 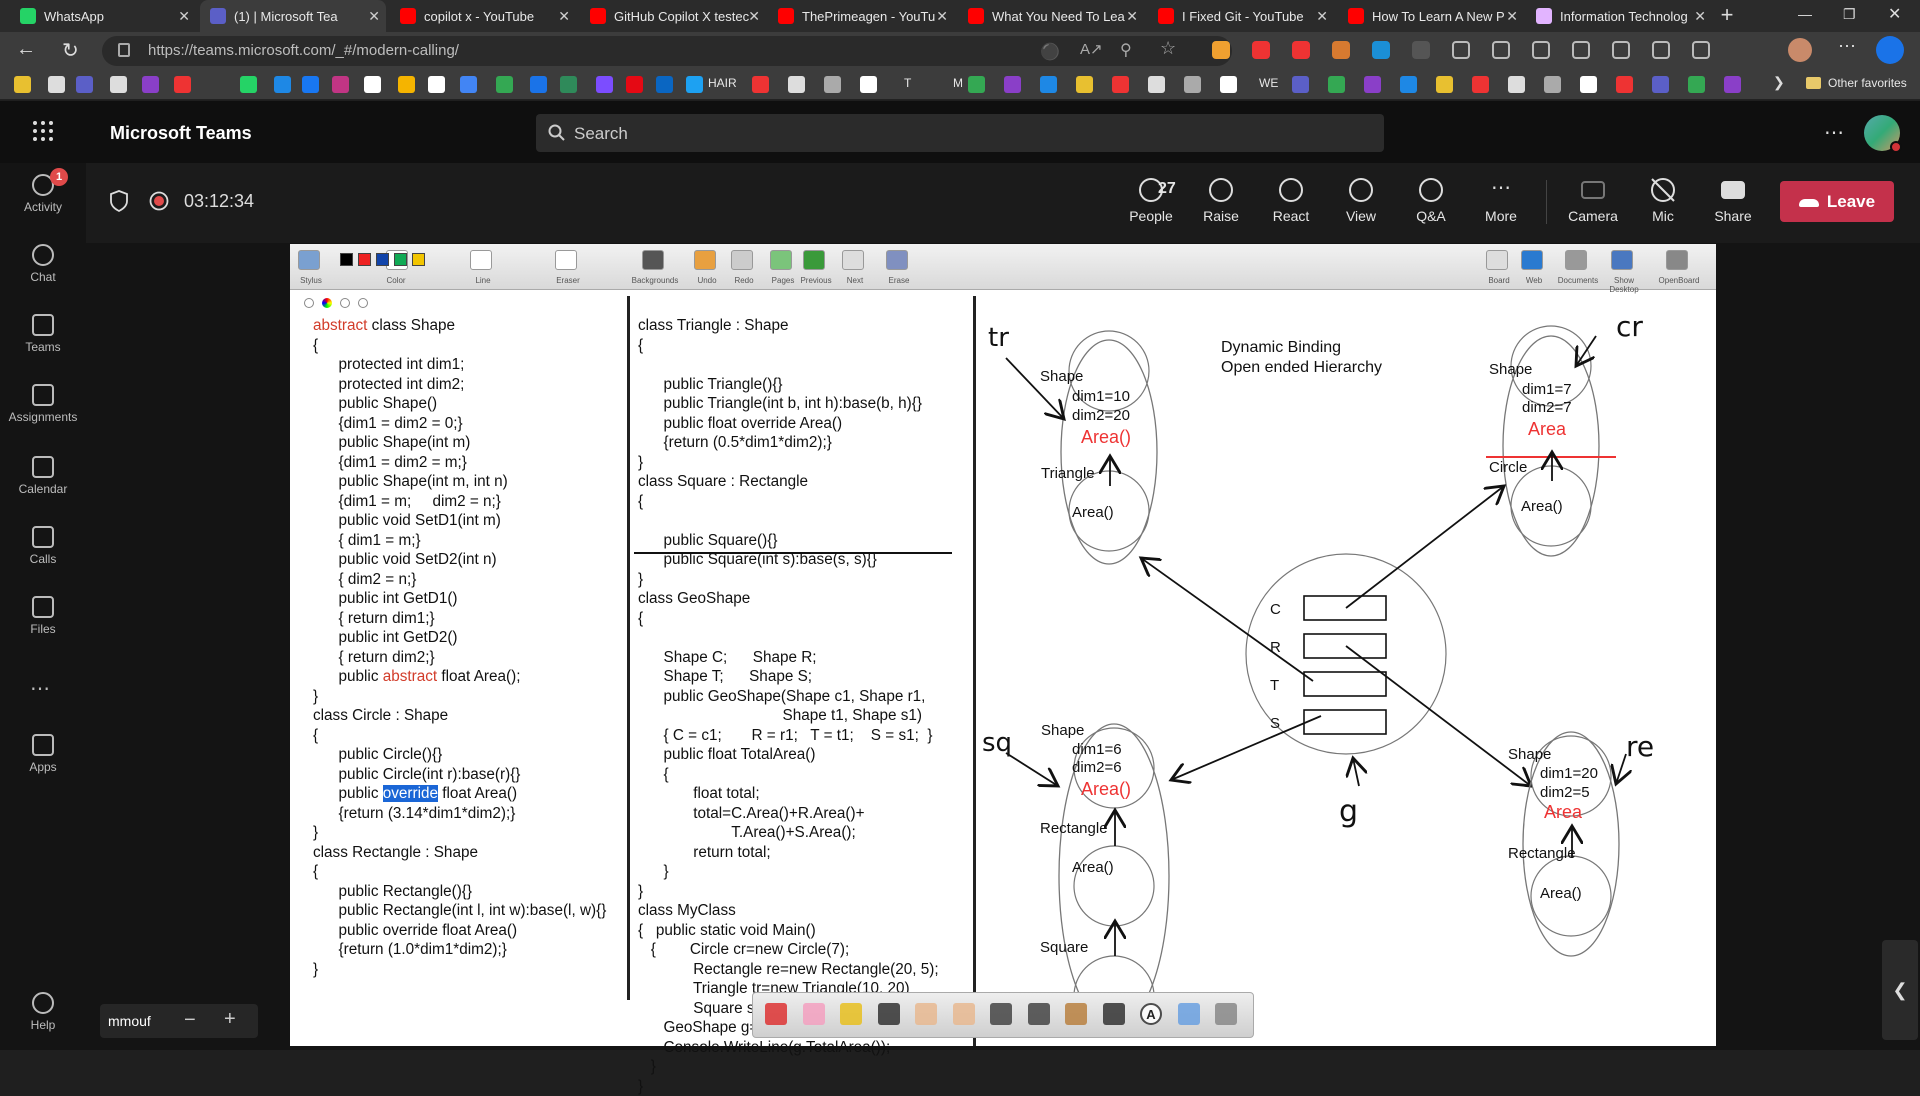 What do you see at coordinates (1805, 14) in the screenshot?
I see `minimize-button: —` at bounding box center [1805, 14].